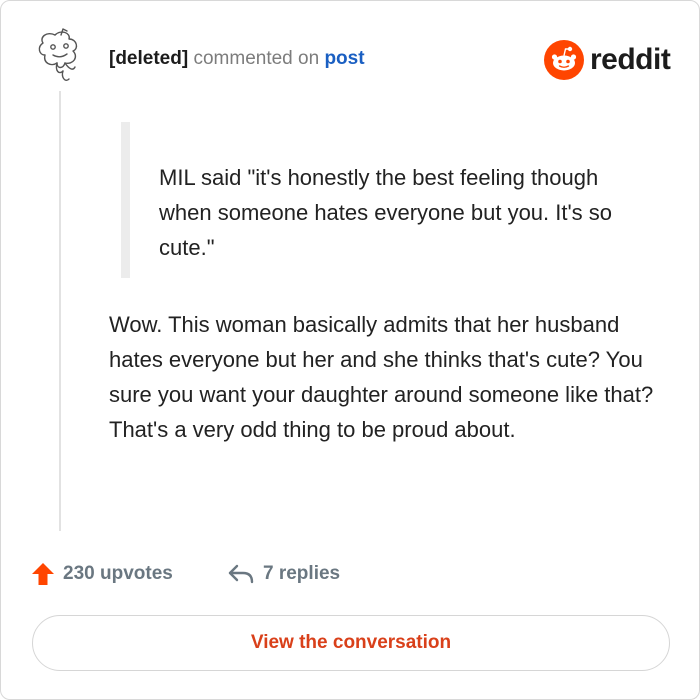 The height and width of the screenshot is (700, 700). Describe the element at coordinates (43, 574) in the screenshot. I see `upvote-arrow-icon` at that location.